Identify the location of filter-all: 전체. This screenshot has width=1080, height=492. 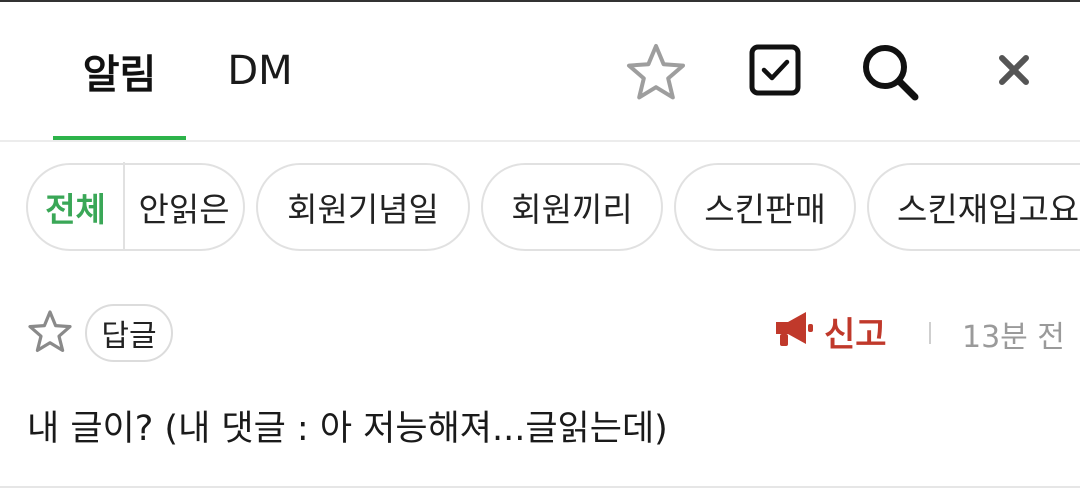
(75, 207).